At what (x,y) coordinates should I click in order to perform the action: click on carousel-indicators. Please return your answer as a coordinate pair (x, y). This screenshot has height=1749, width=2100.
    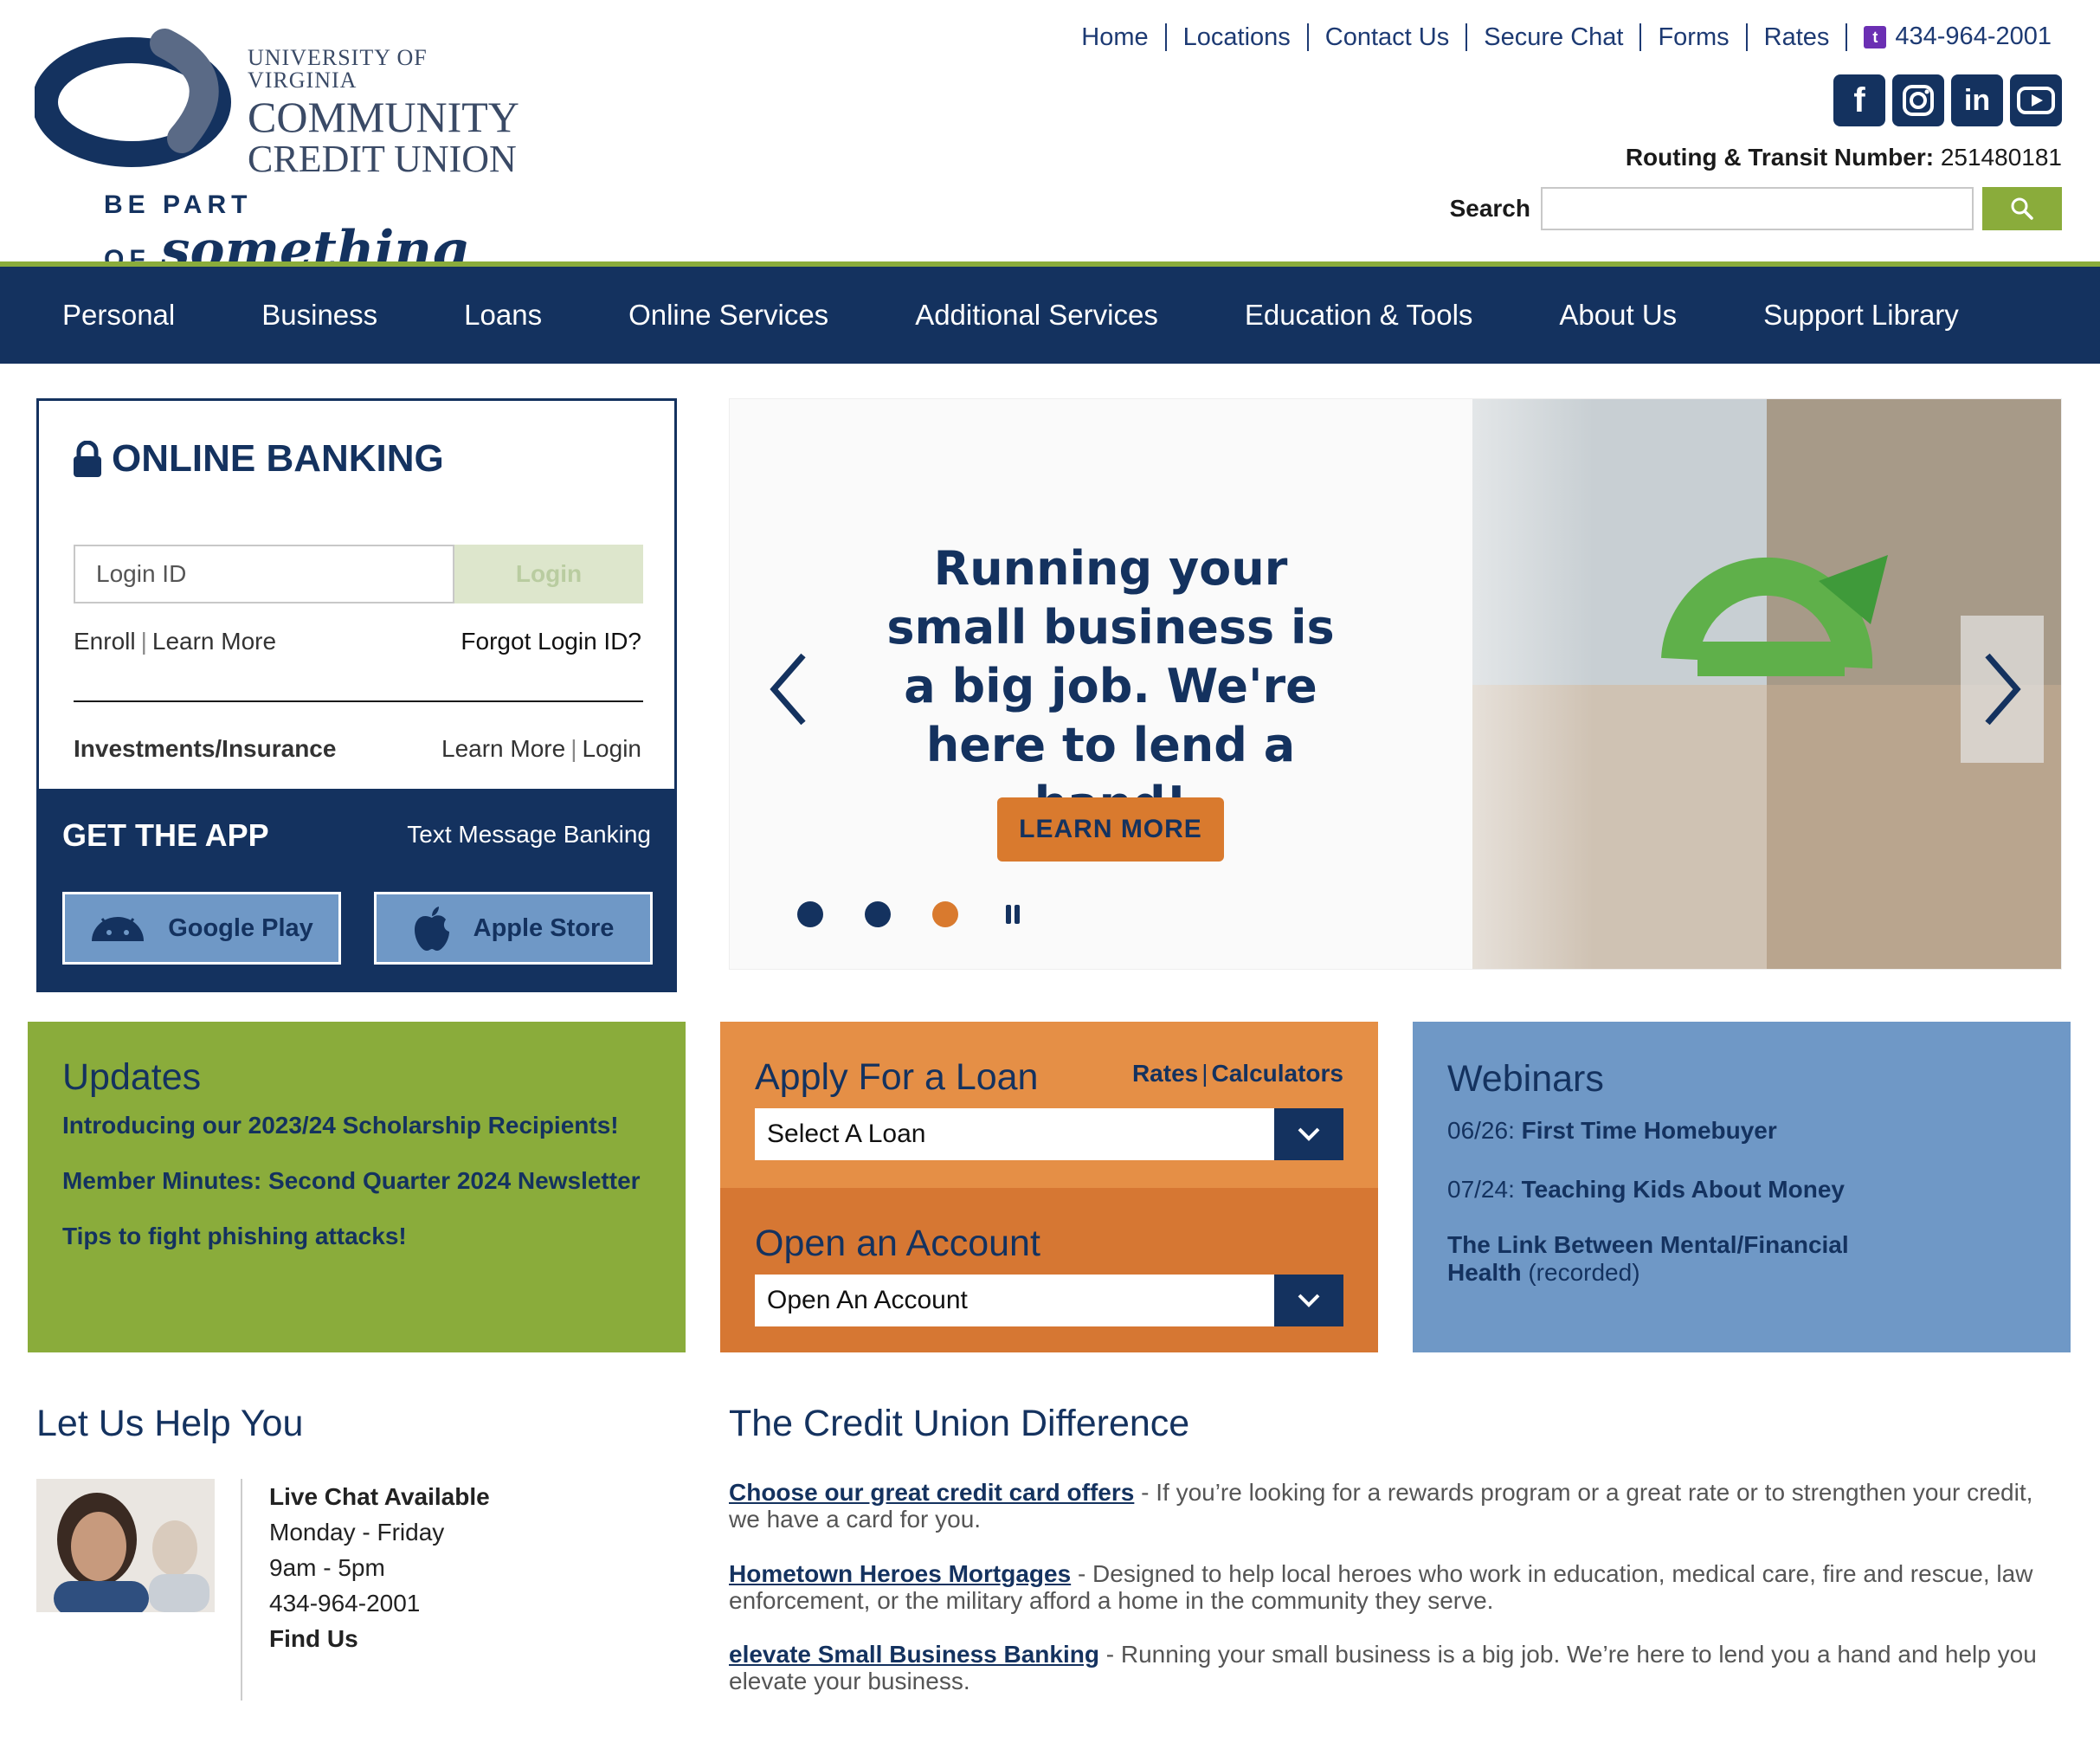
    Looking at the image, I should click on (911, 914).